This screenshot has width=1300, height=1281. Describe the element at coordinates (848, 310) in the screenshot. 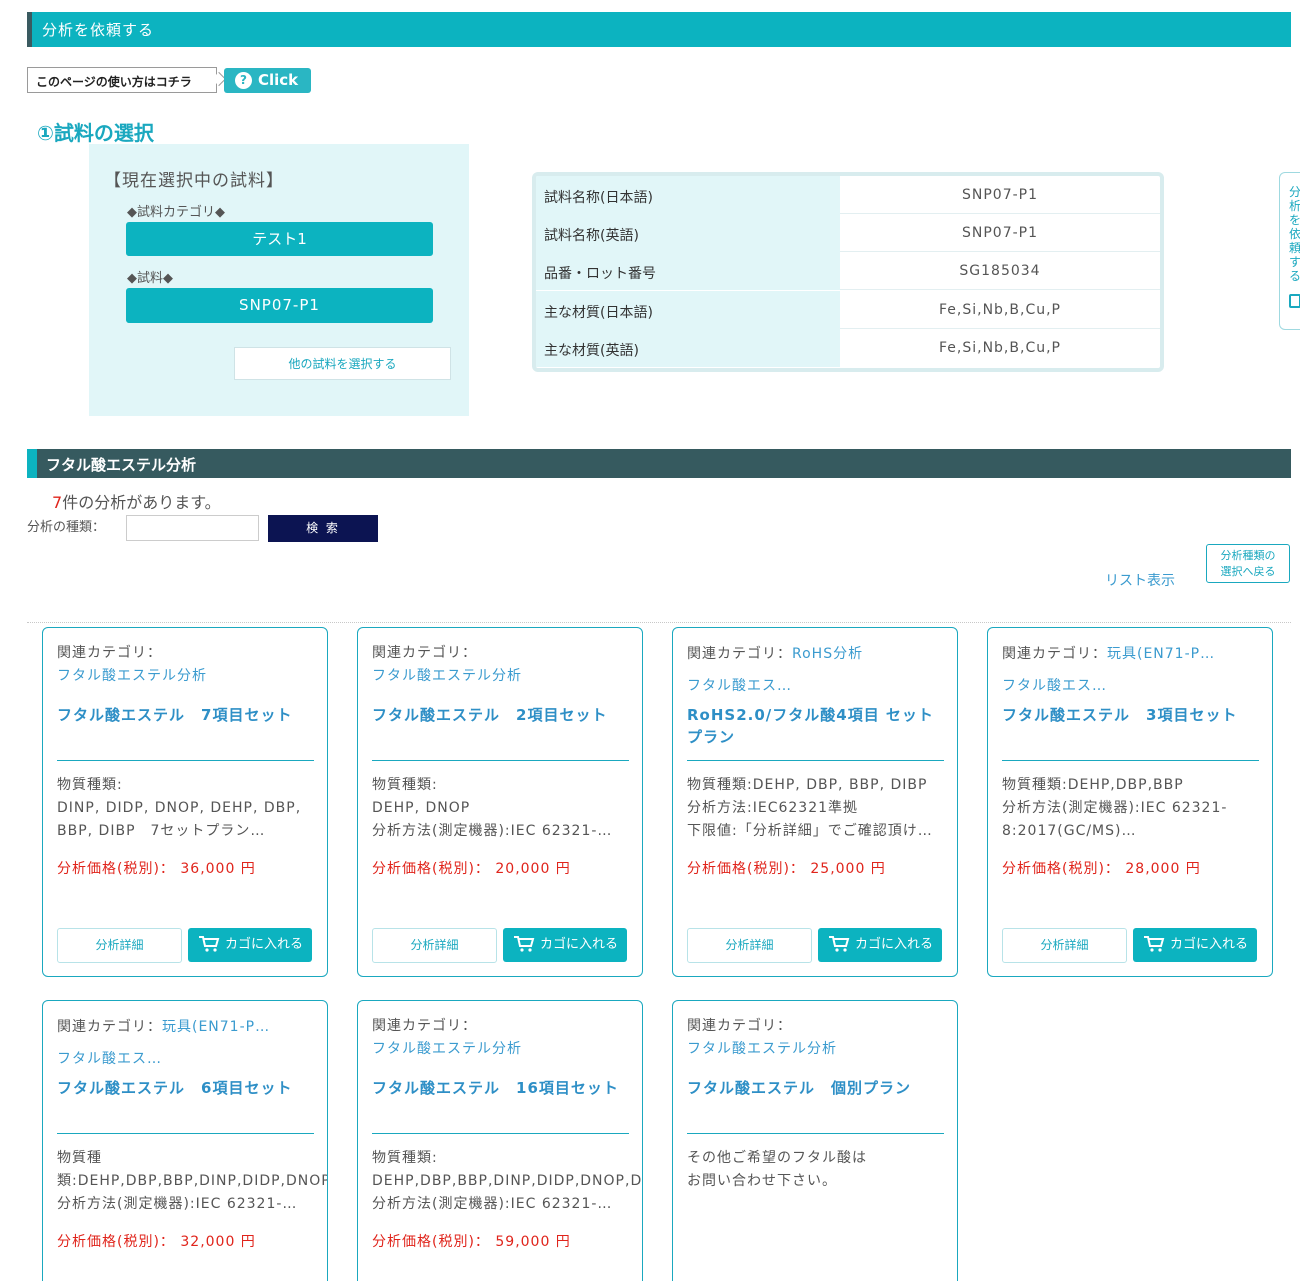

I see `info-row: 主な材質(日本語) Fe,Si,Nb,B,Cu,P` at that location.